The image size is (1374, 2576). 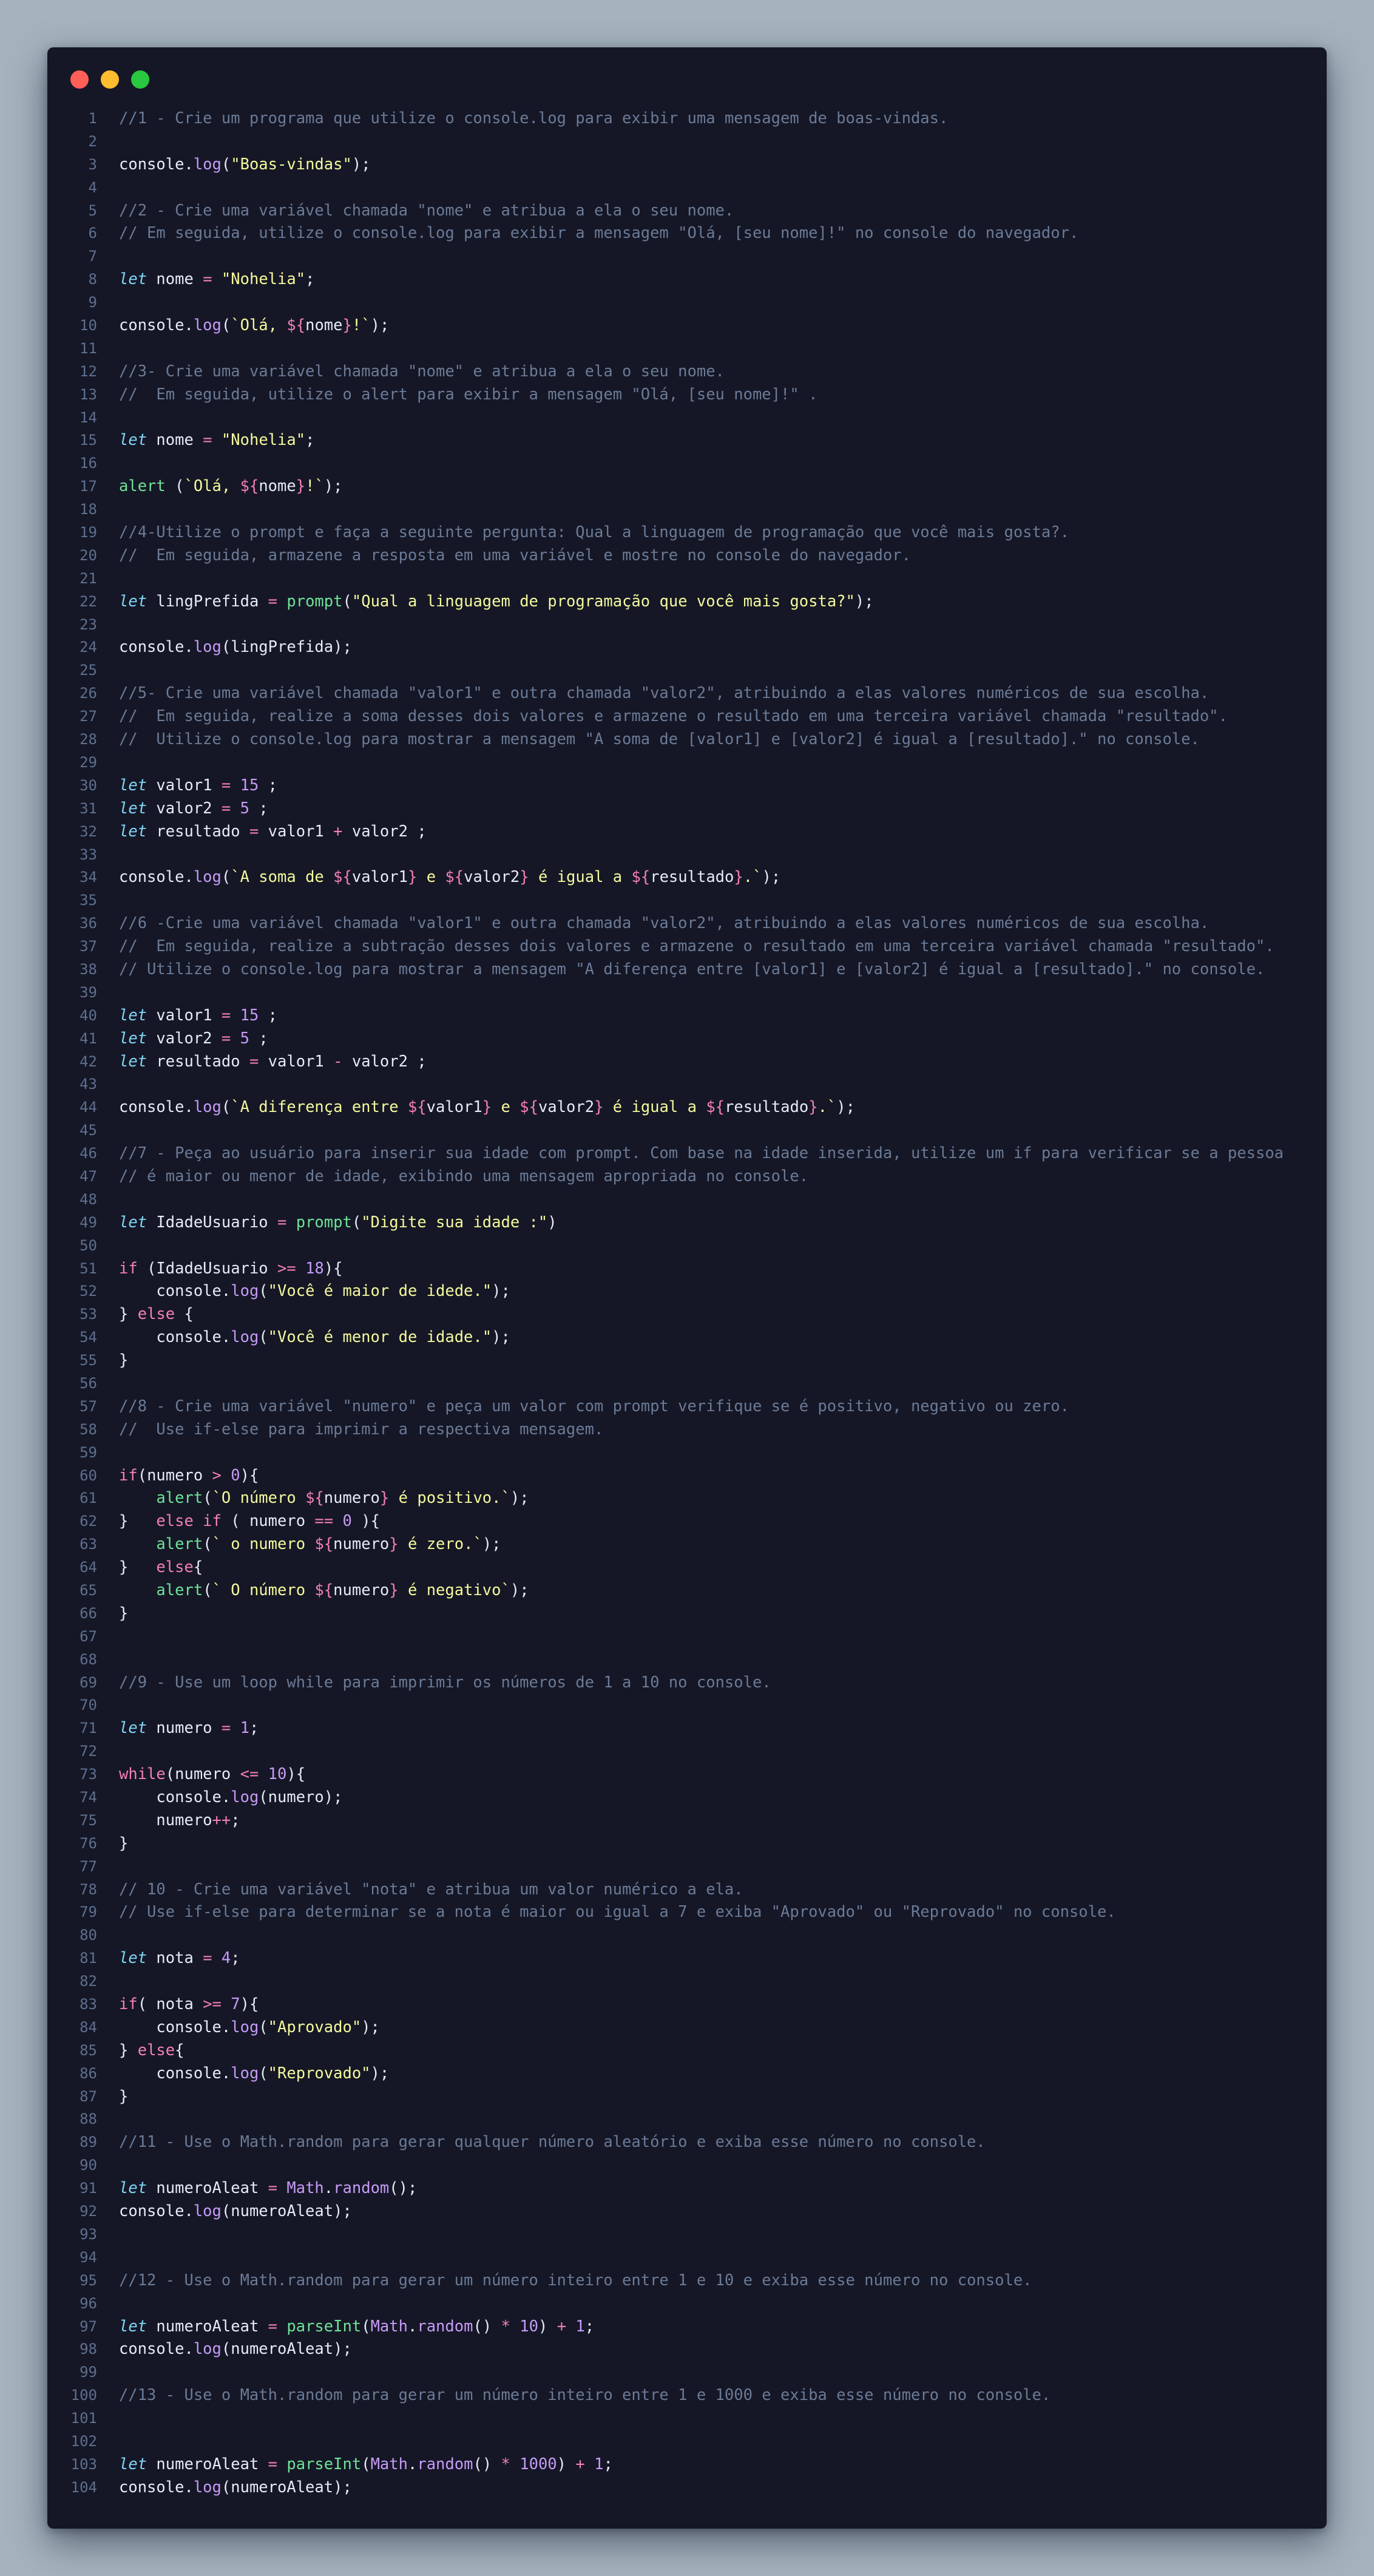 I want to click on code-text: } else if ( numero == 0 ){, so click(x=712, y=1521).